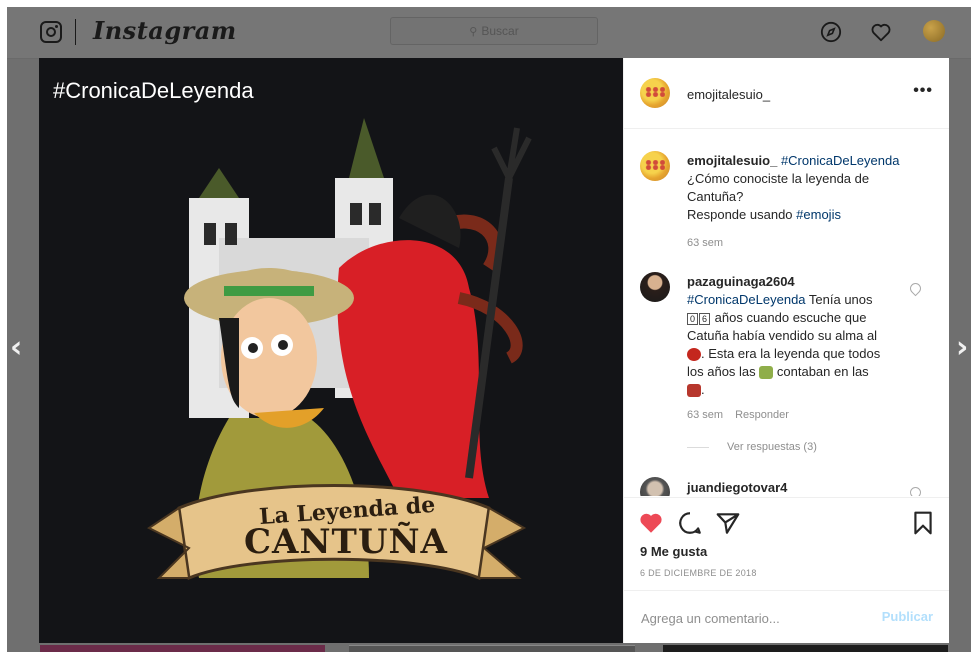 Image resolution: width=977 pixels, height=658 pixels. Describe the element at coordinates (673, 551) in the screenshot. I see `likes-count: 9 Me gusta` at that location.